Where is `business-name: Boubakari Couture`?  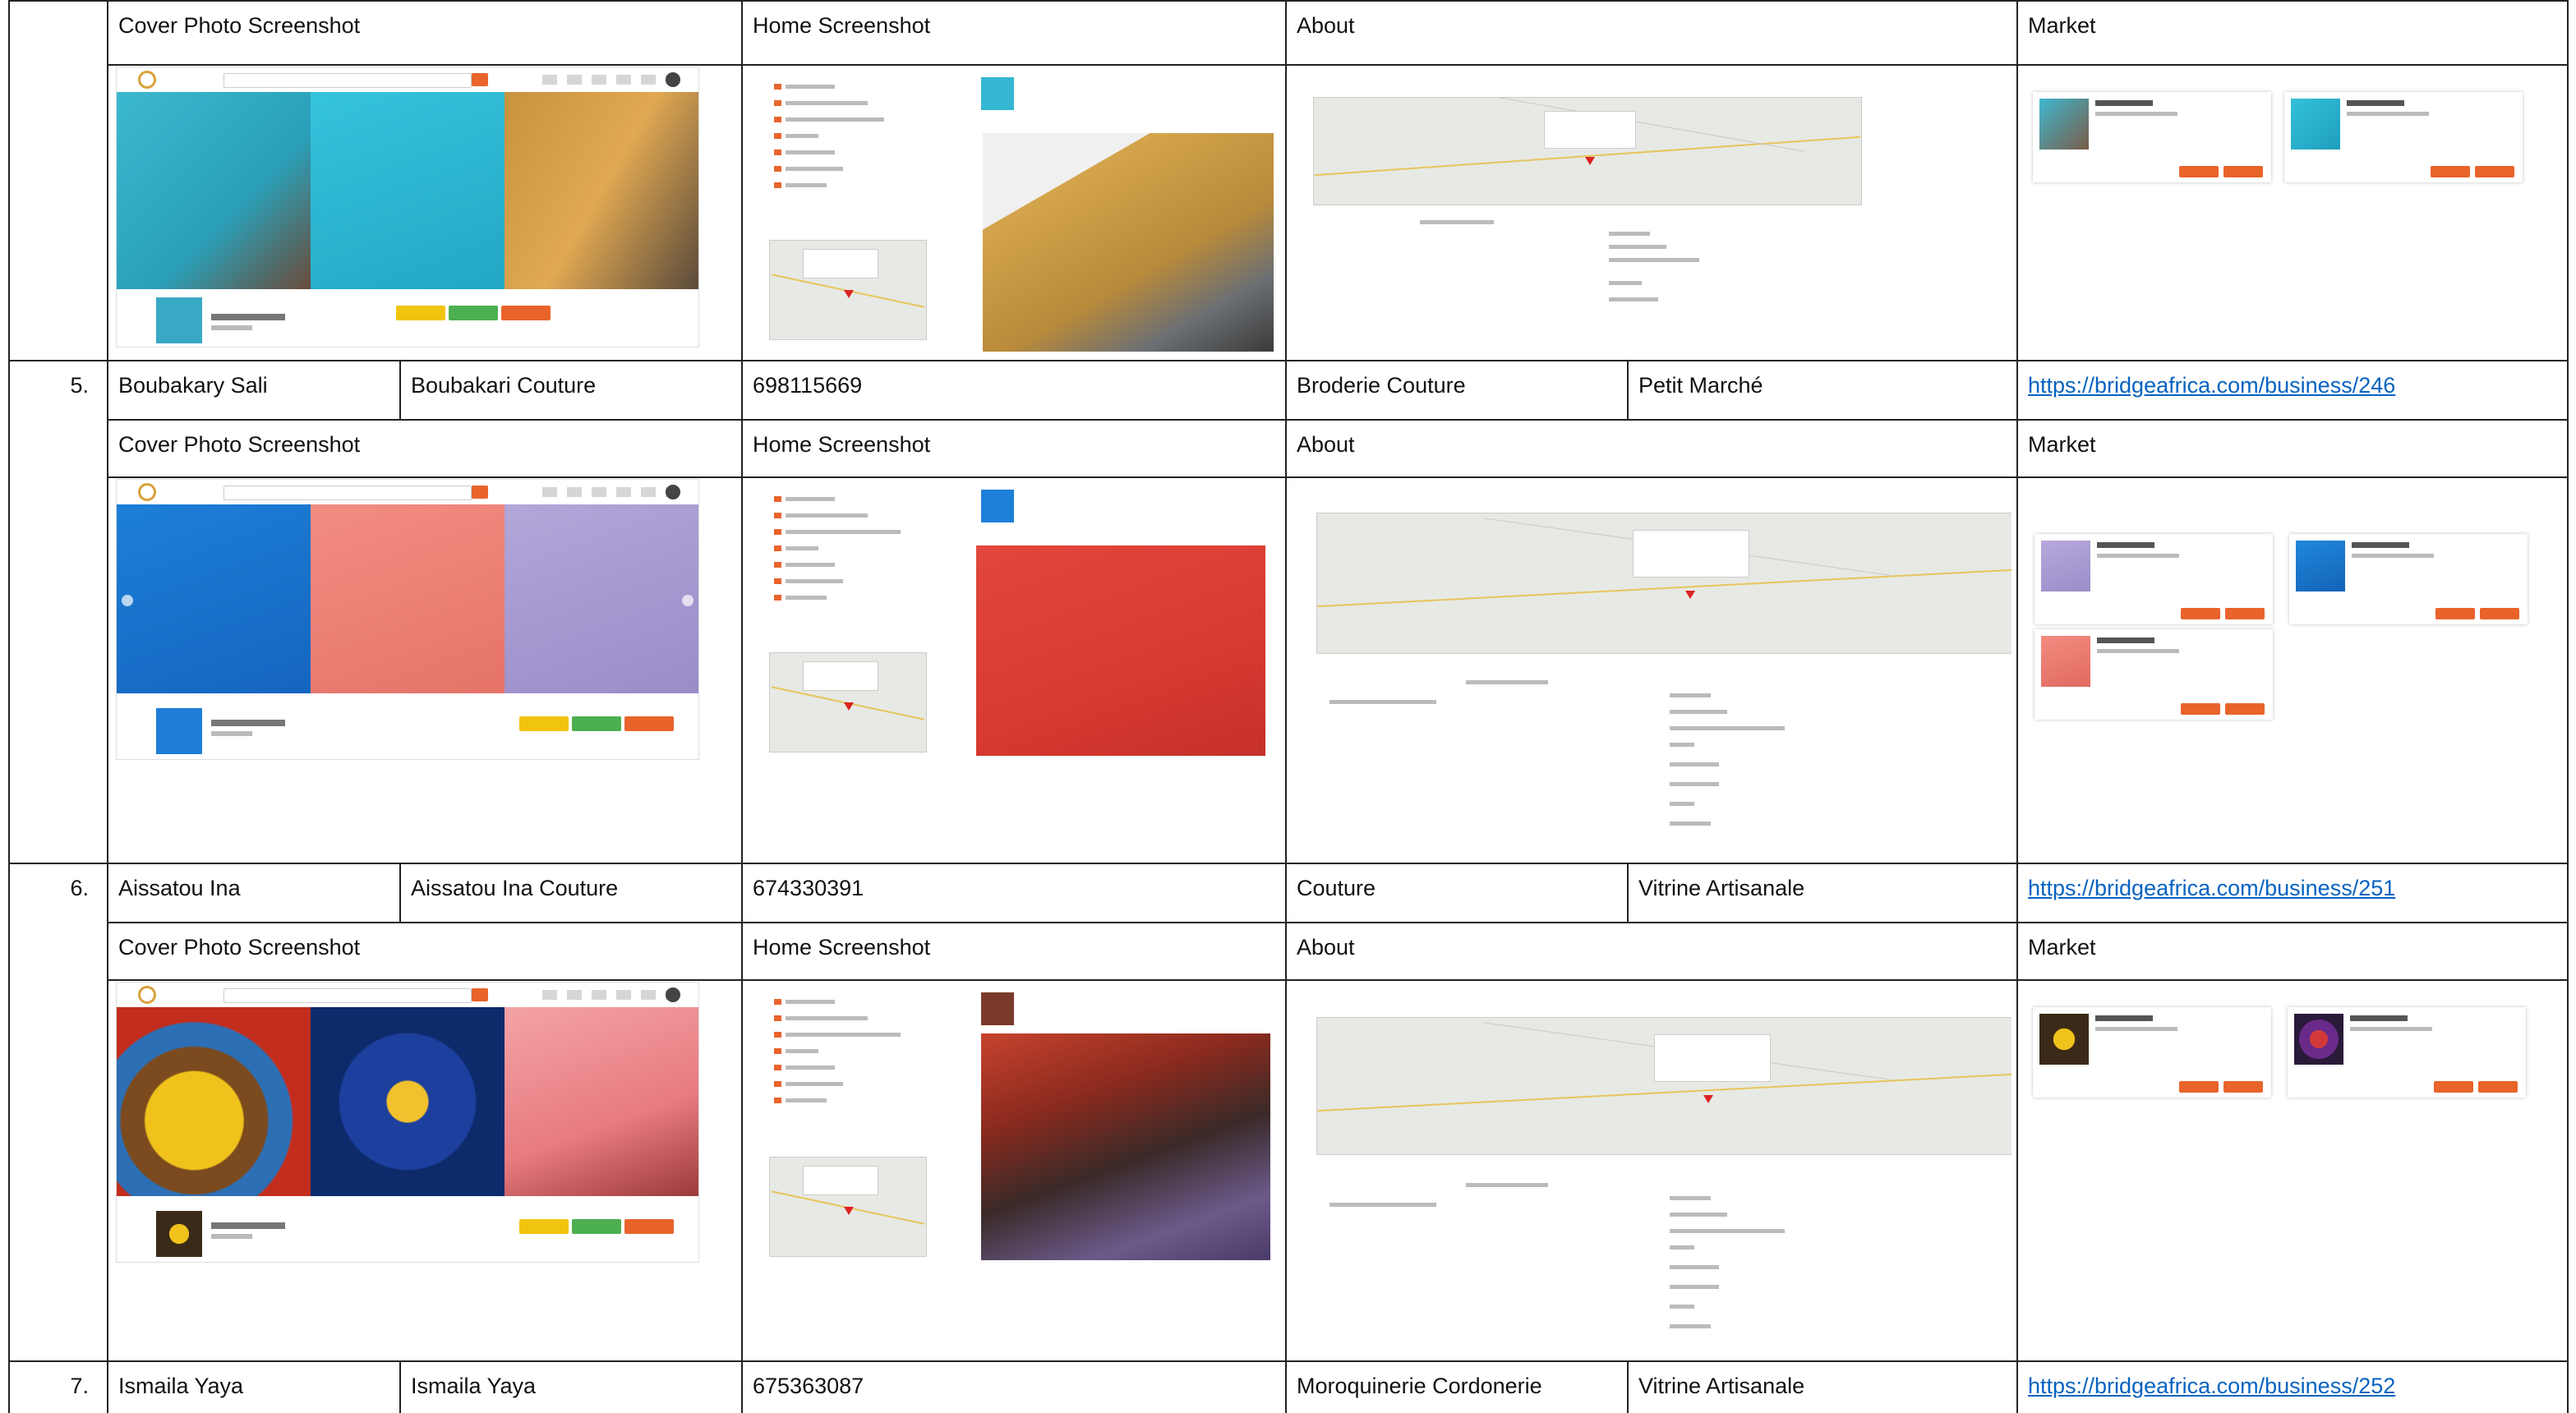 business-name: Boubakari Couture is located at coordinates (570, 389).